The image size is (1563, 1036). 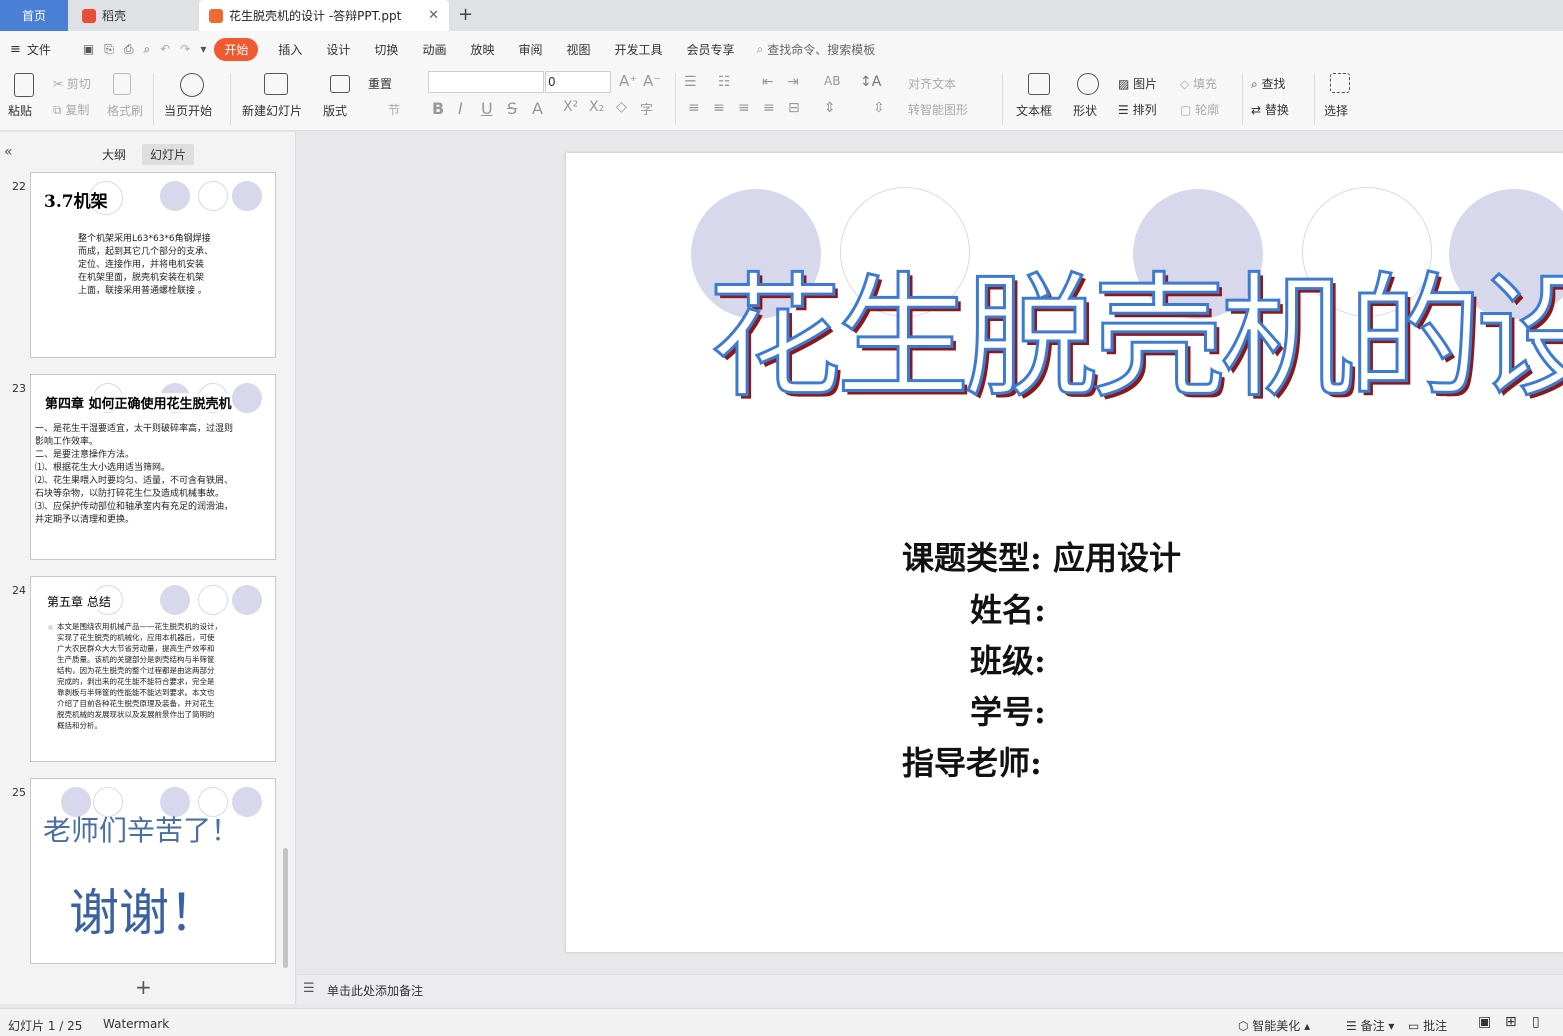 I want to click on undo-icon: ↶, so click(x=165, y=49).